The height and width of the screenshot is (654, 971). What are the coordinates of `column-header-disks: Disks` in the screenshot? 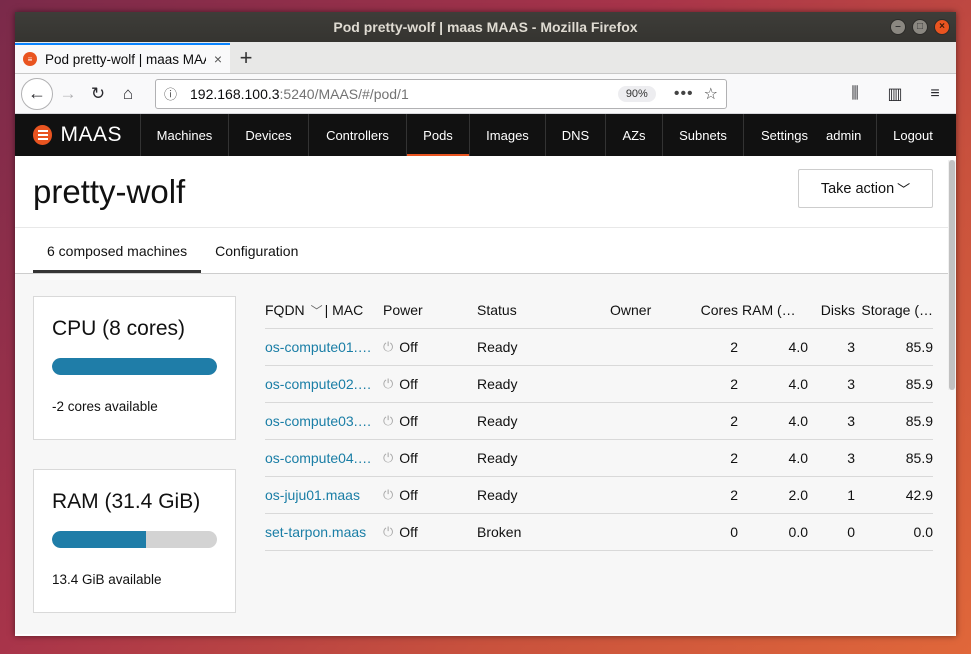 It's located at (831, 310).